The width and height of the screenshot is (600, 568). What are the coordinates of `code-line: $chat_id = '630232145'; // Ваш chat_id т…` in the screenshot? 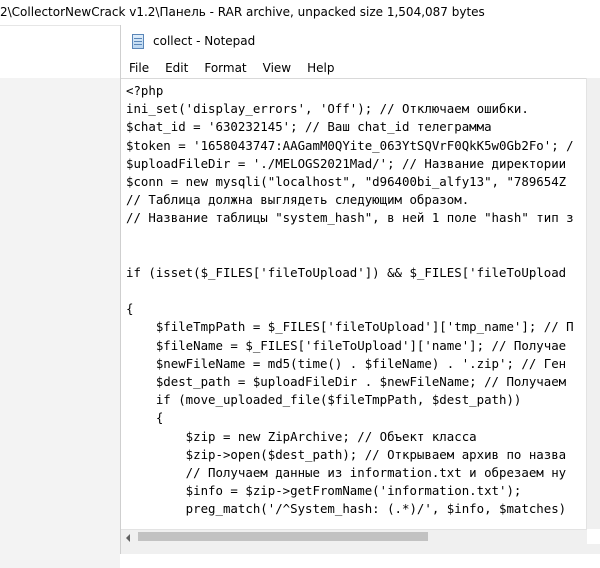 It's located at (309, 127).